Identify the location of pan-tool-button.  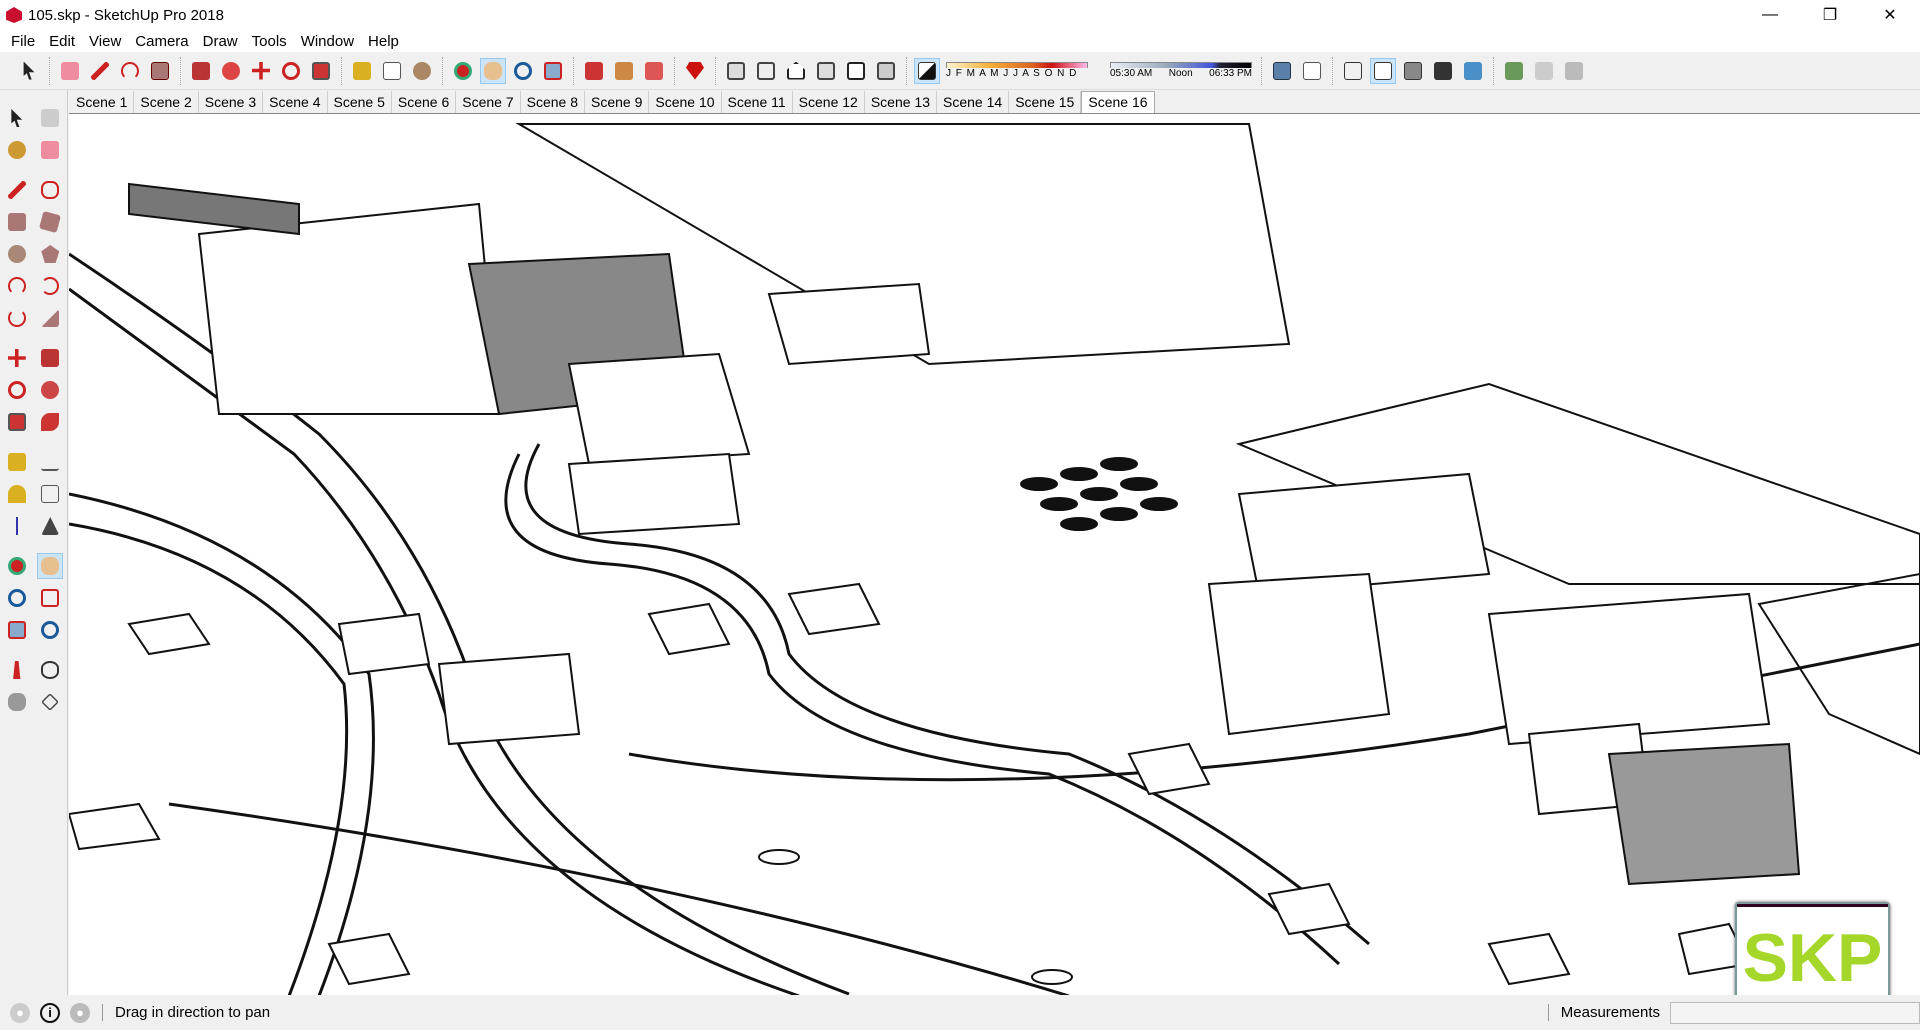
(493, 70).